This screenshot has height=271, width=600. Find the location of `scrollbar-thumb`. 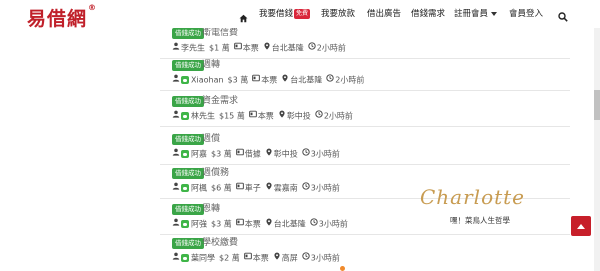

scrollbar-thumb is located at coordinates (597, 105).